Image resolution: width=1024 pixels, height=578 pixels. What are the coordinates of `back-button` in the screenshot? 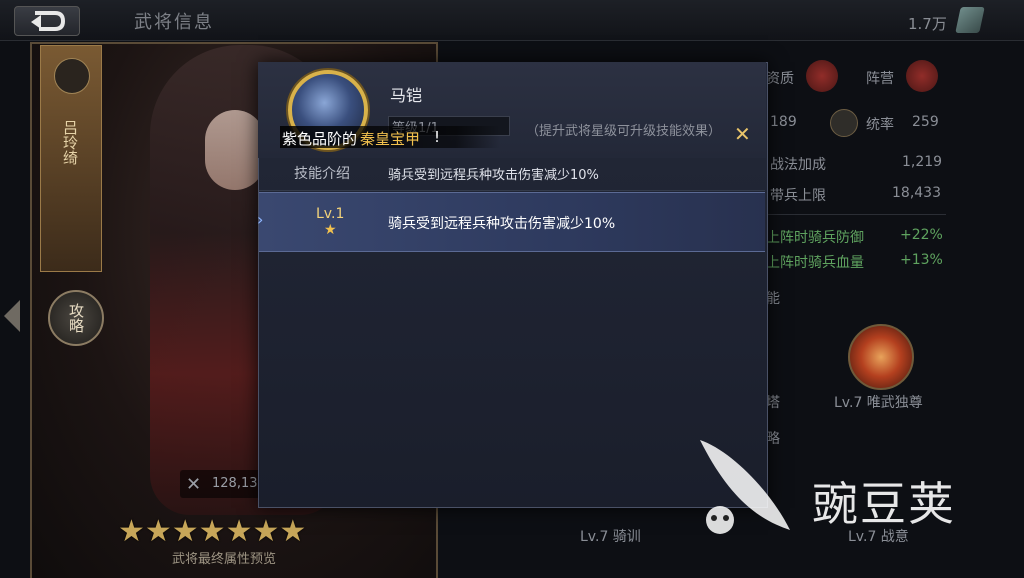 It's located at (47, 21).